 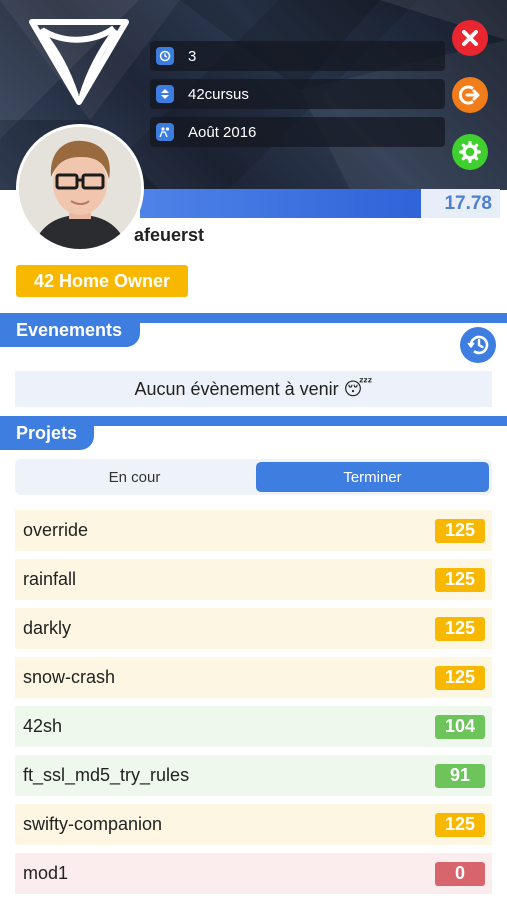 What do you see at coordinates (222, 132) in the screenshot?
I see `info-pool-text: Août 2016` at bounding box center [222, 132].